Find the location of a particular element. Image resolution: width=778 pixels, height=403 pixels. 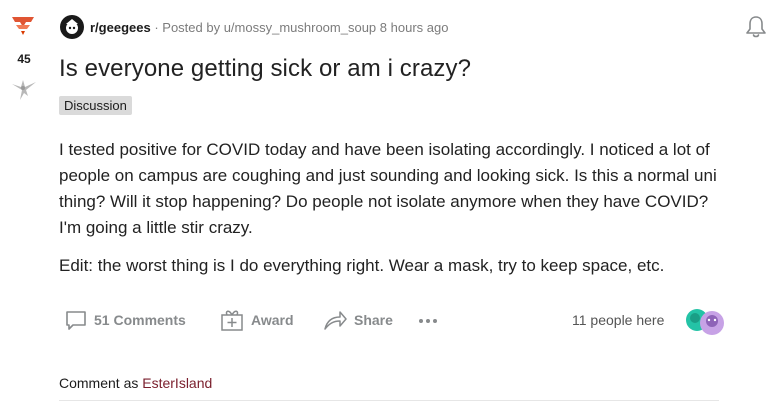

award-icon is located at coordinates (232, 320).